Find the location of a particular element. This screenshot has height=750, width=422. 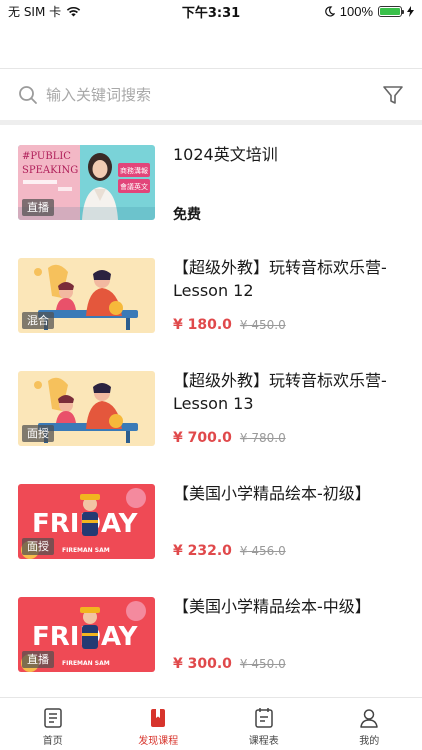

price-row: ¥ 700.0 ¥ 780.0 is located at coordinates (229, 438).